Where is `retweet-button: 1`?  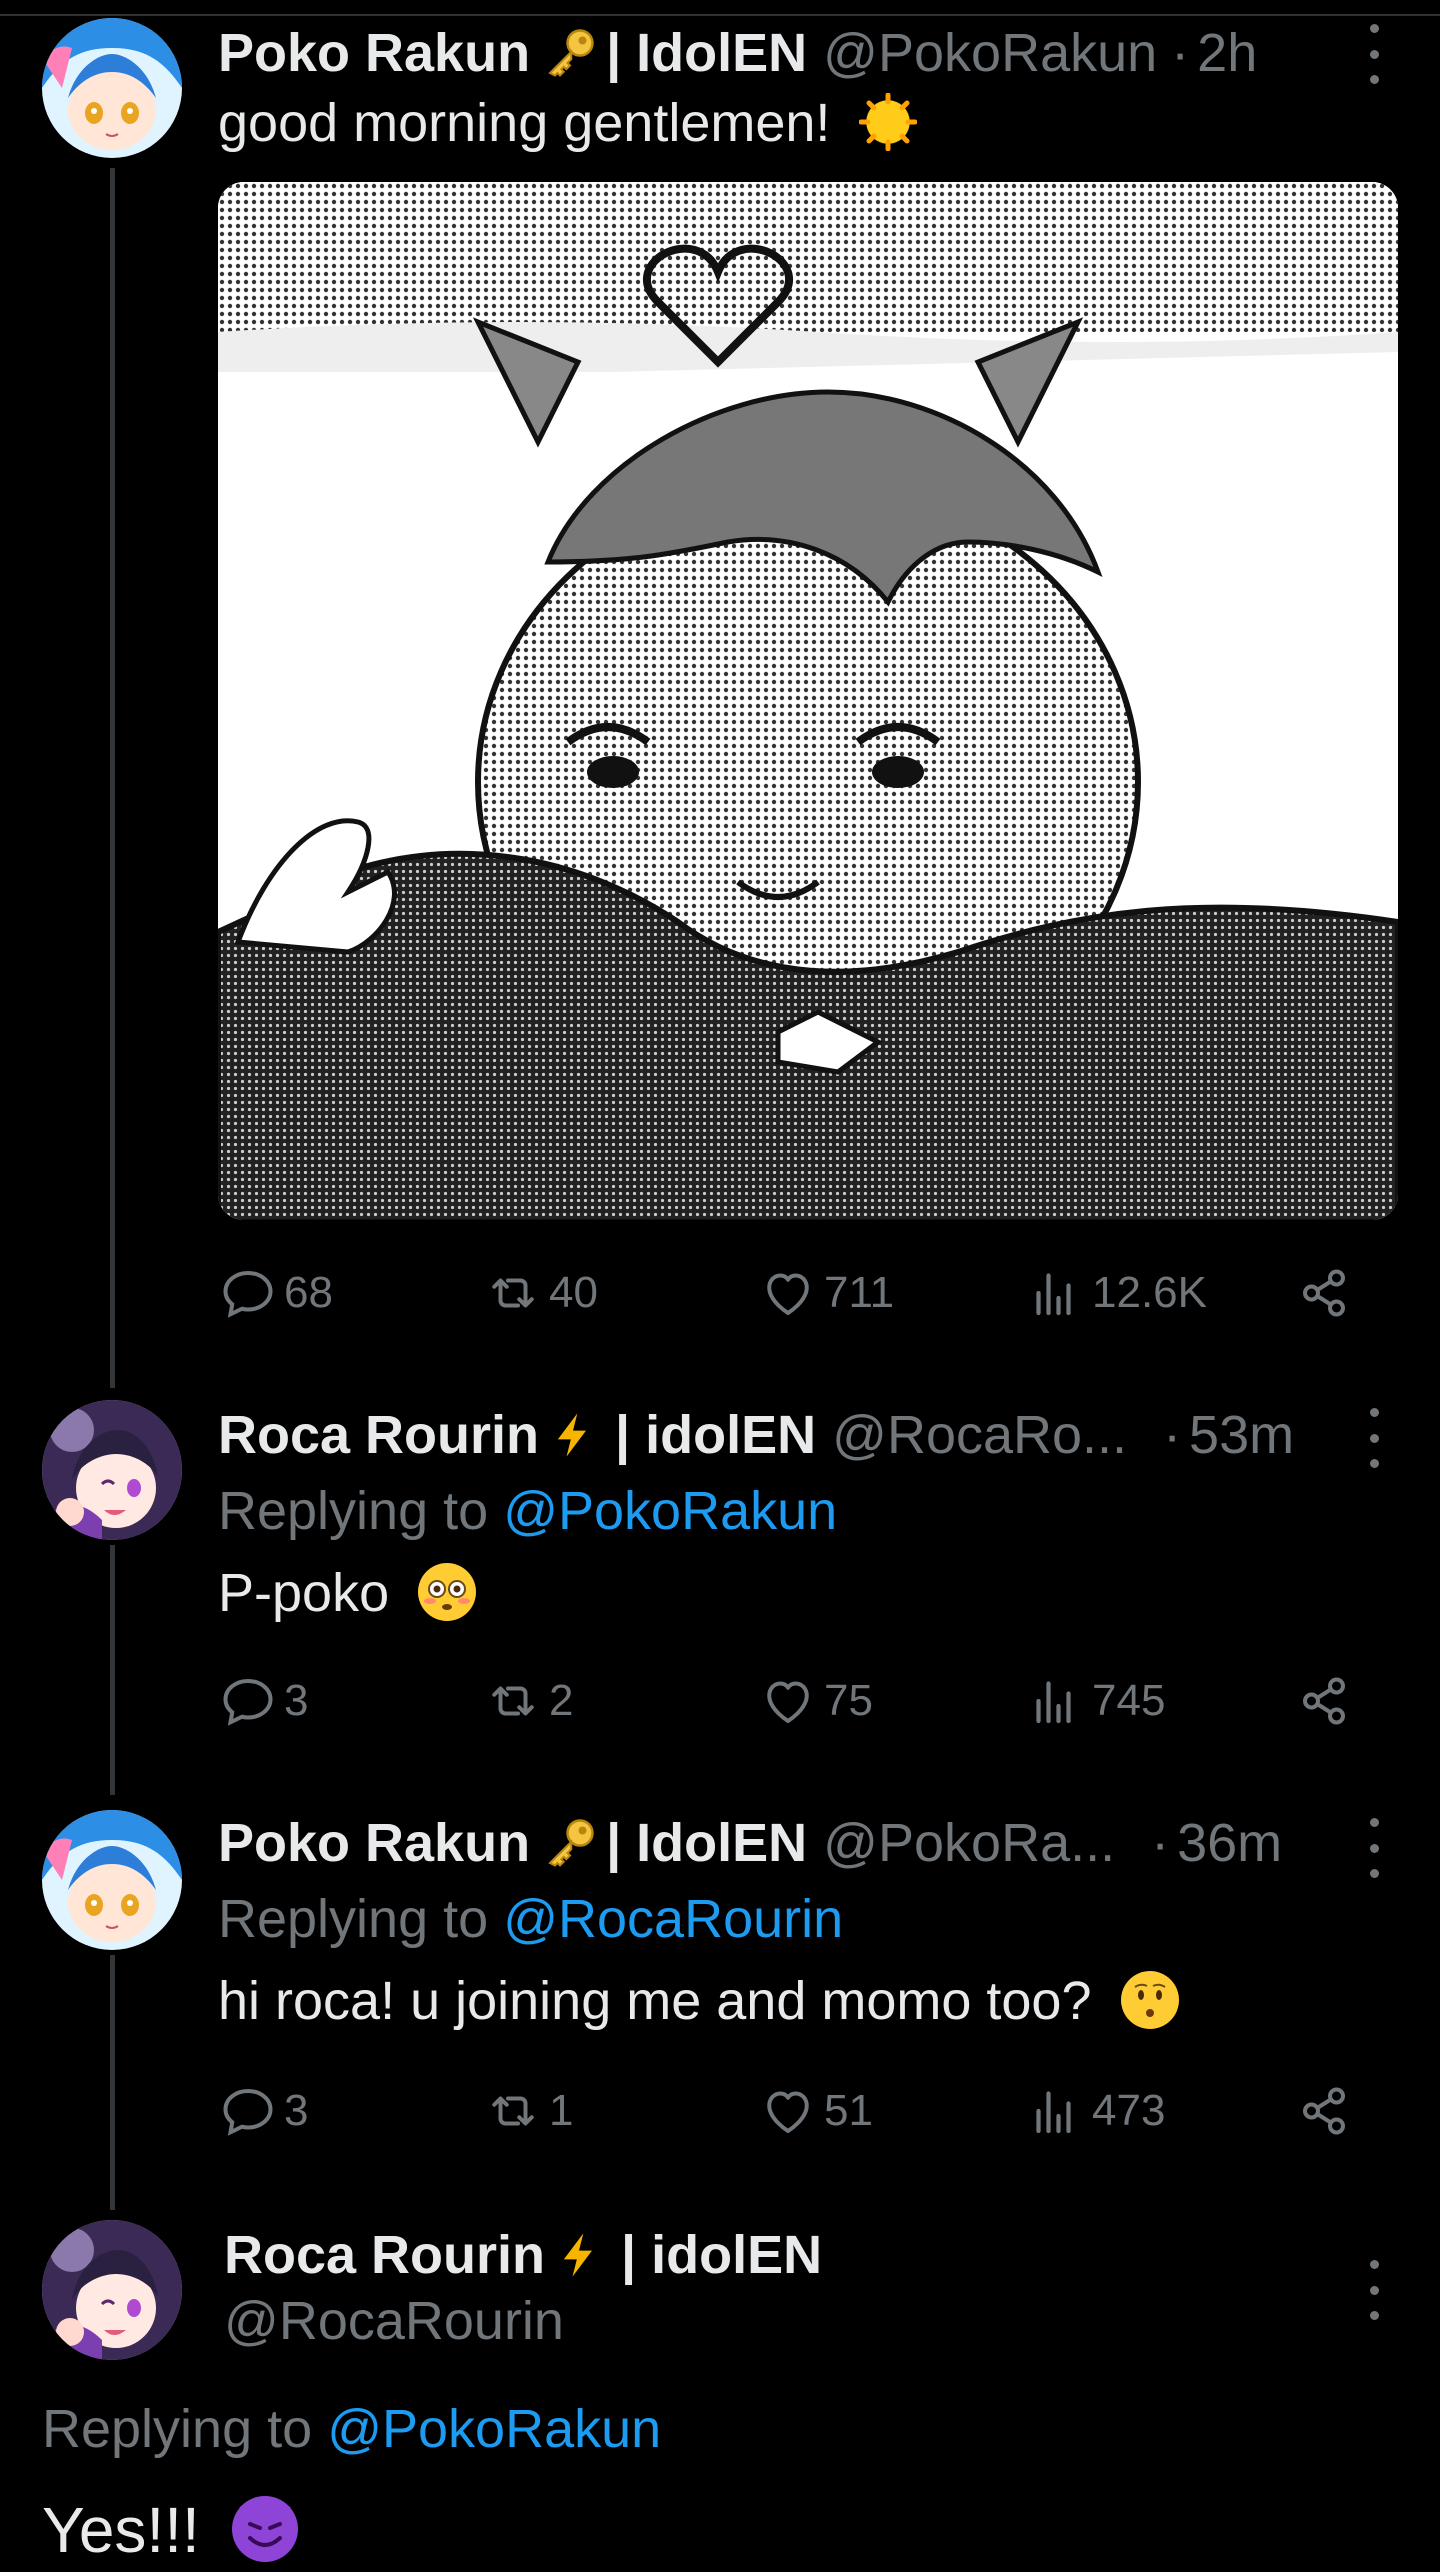 retweet-button: 1 is located at coordinates (528, 2111).